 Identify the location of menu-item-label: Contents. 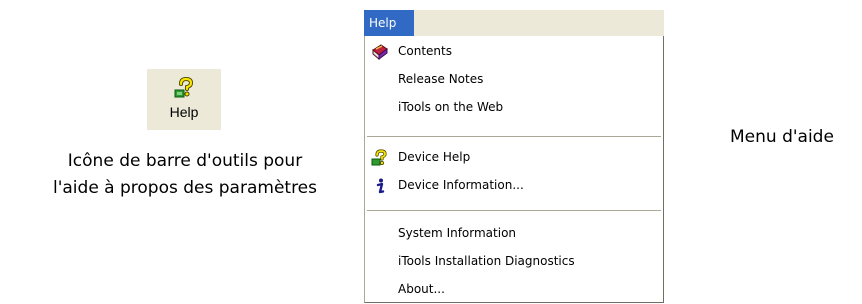
(425, 51).